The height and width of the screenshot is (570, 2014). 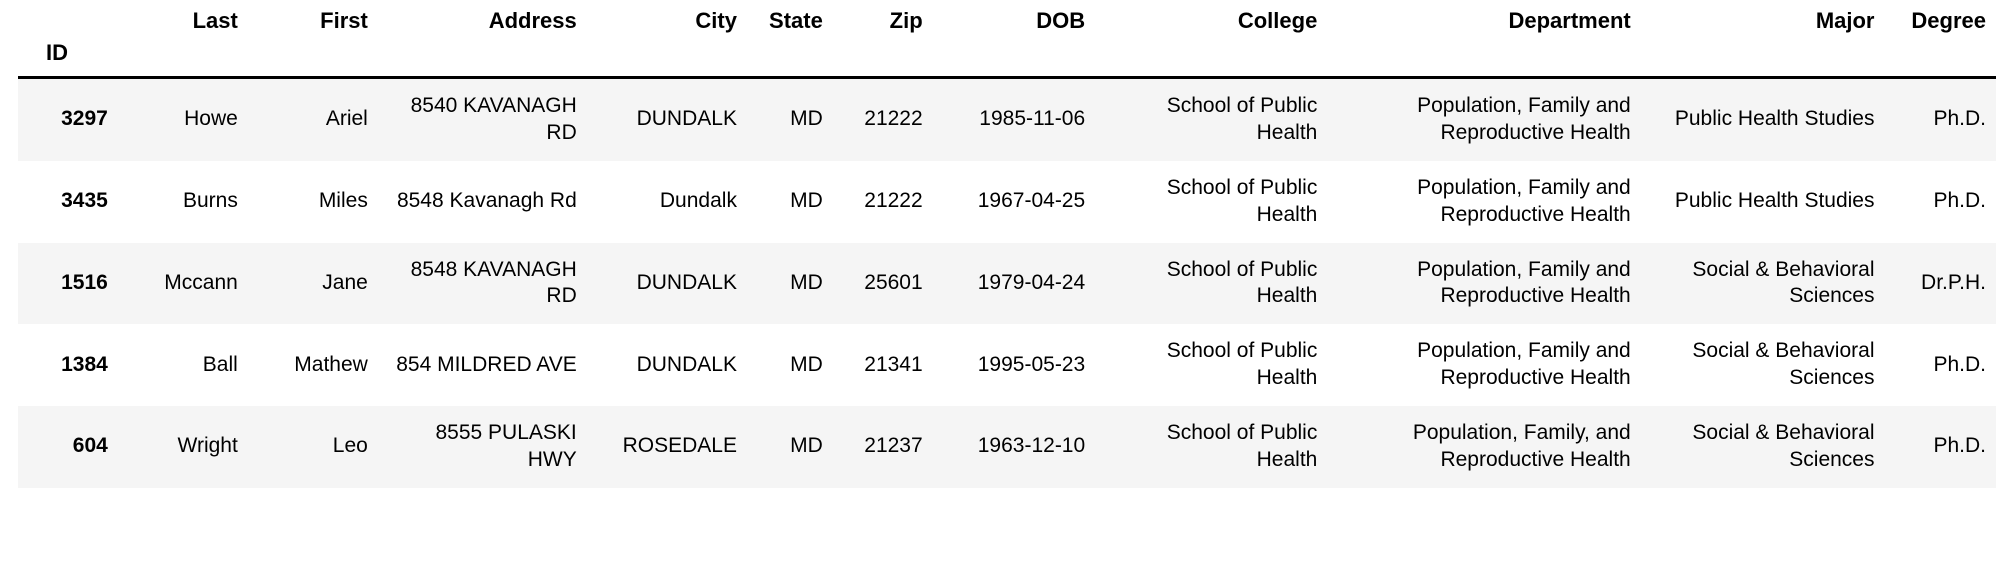 I want to click on cell-city: Dundalk, so click(x=666, y=201).